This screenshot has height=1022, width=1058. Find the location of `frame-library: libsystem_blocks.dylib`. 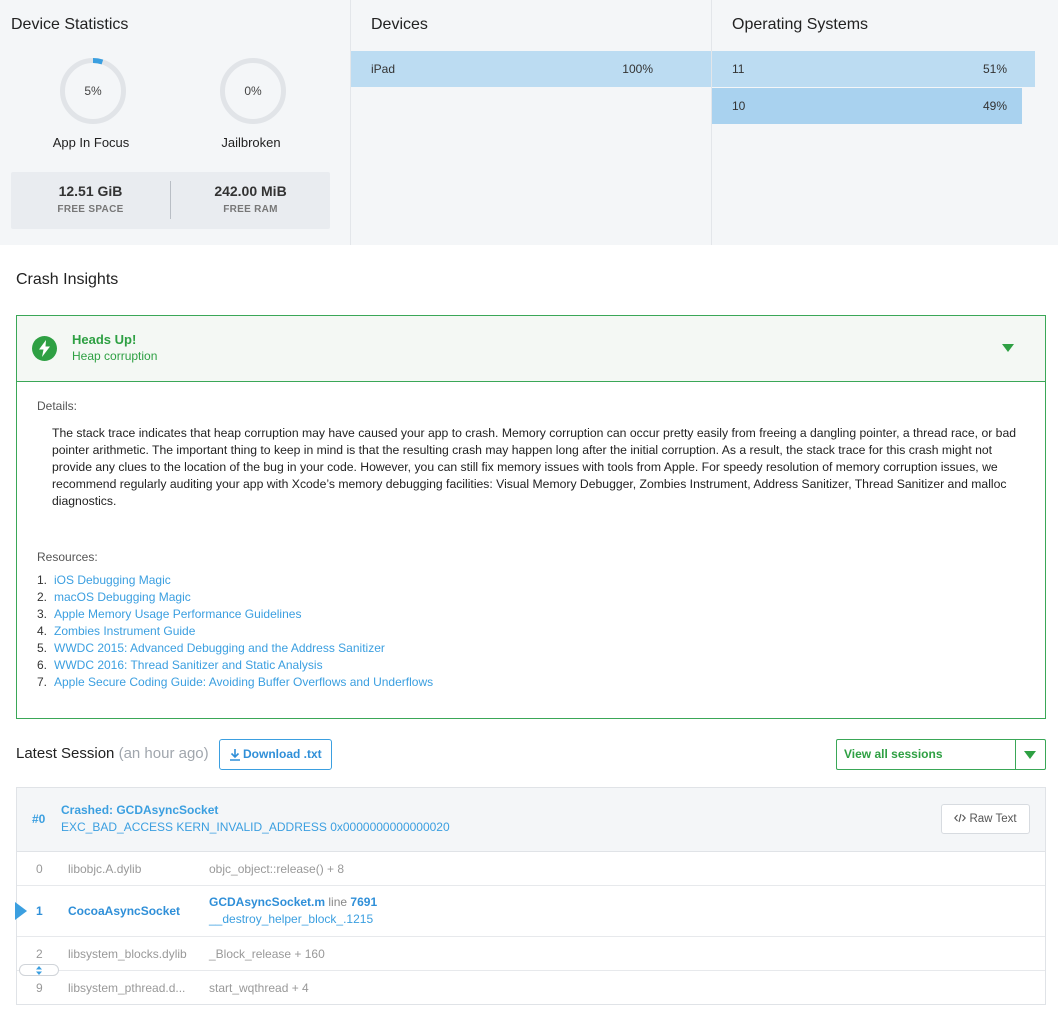

frame-library: libsystem_blocks.dylib is located at coordinates (127, 954).